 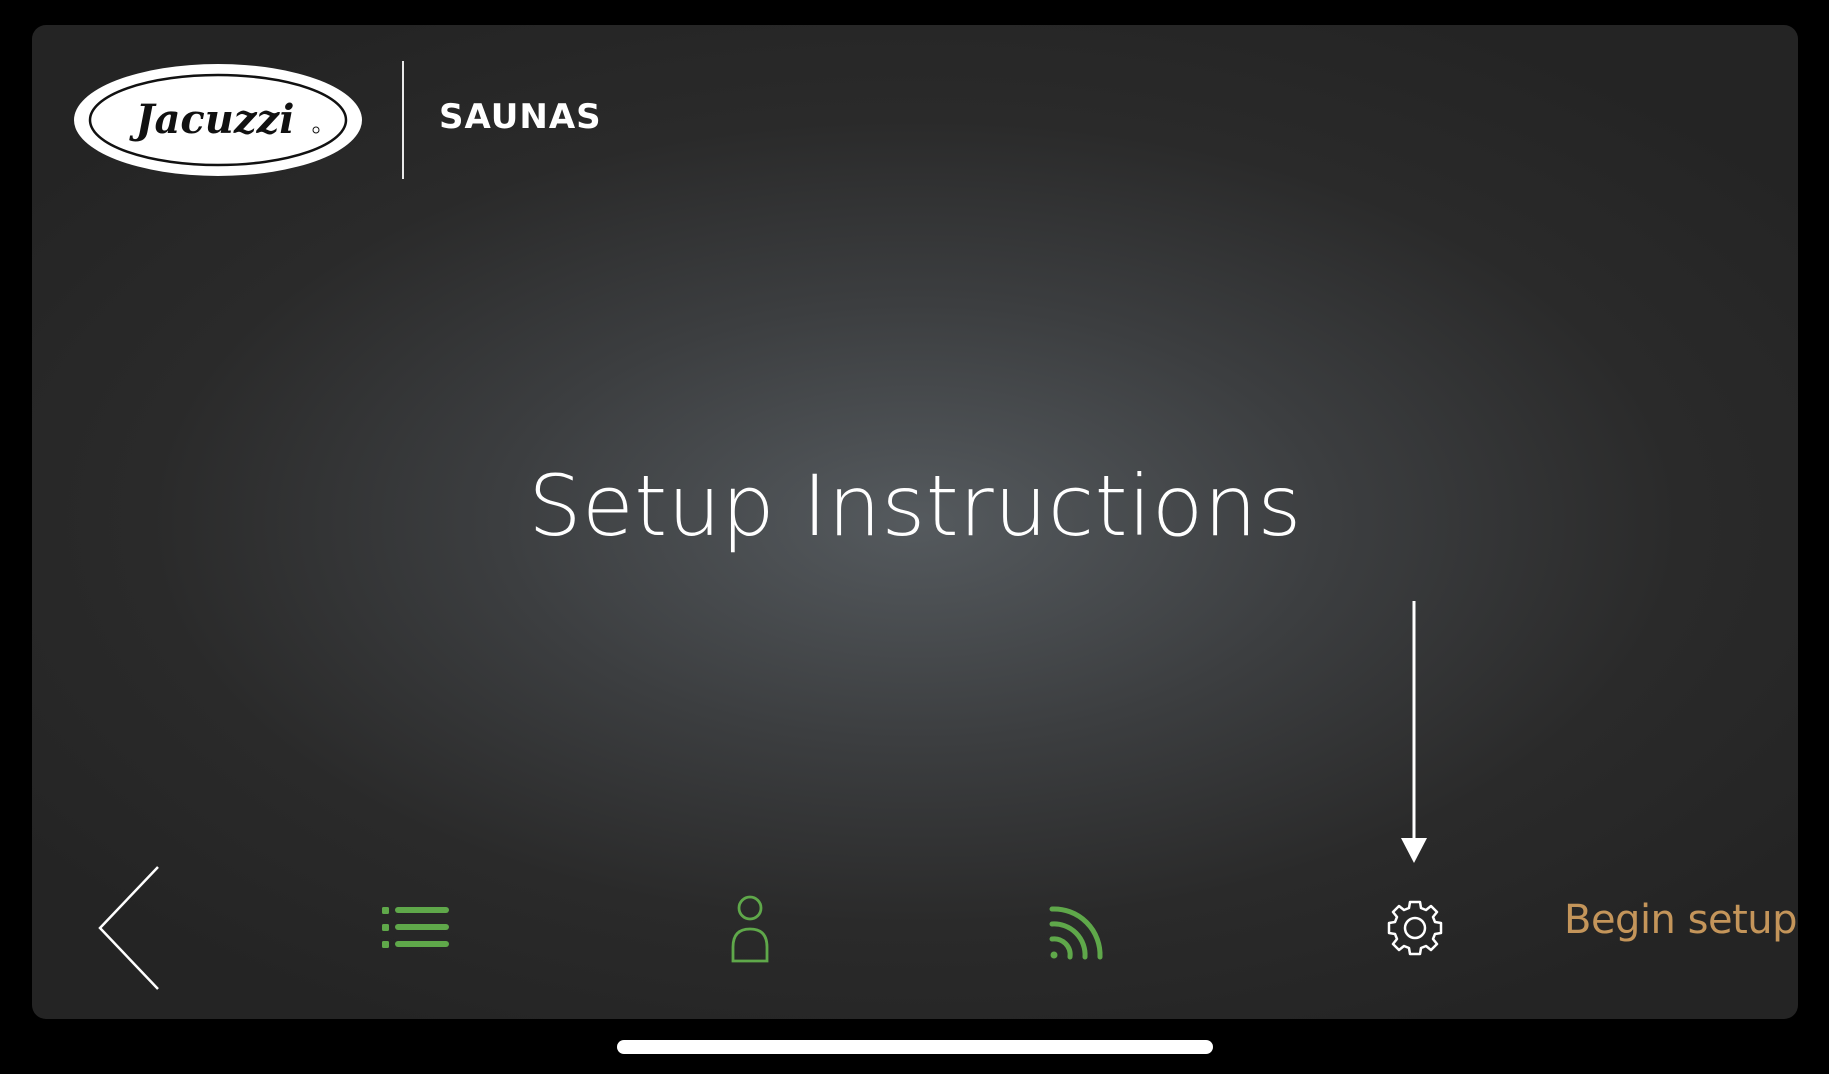 What do you see at coordinates (1414, 732) in the screenshot?
I see `down-arrow-icon` at bounding box center [1414, 732].